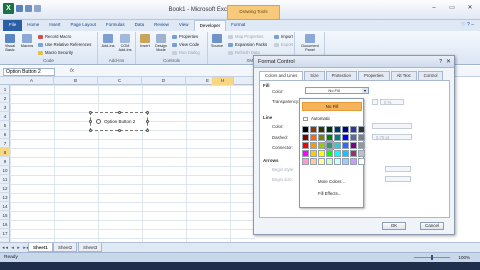 This screenshot has height=270, width=480. What do you see at coordinates (5, 152) in the screenshot?
I see `row-header: 8` at bounding box center [5, 152].